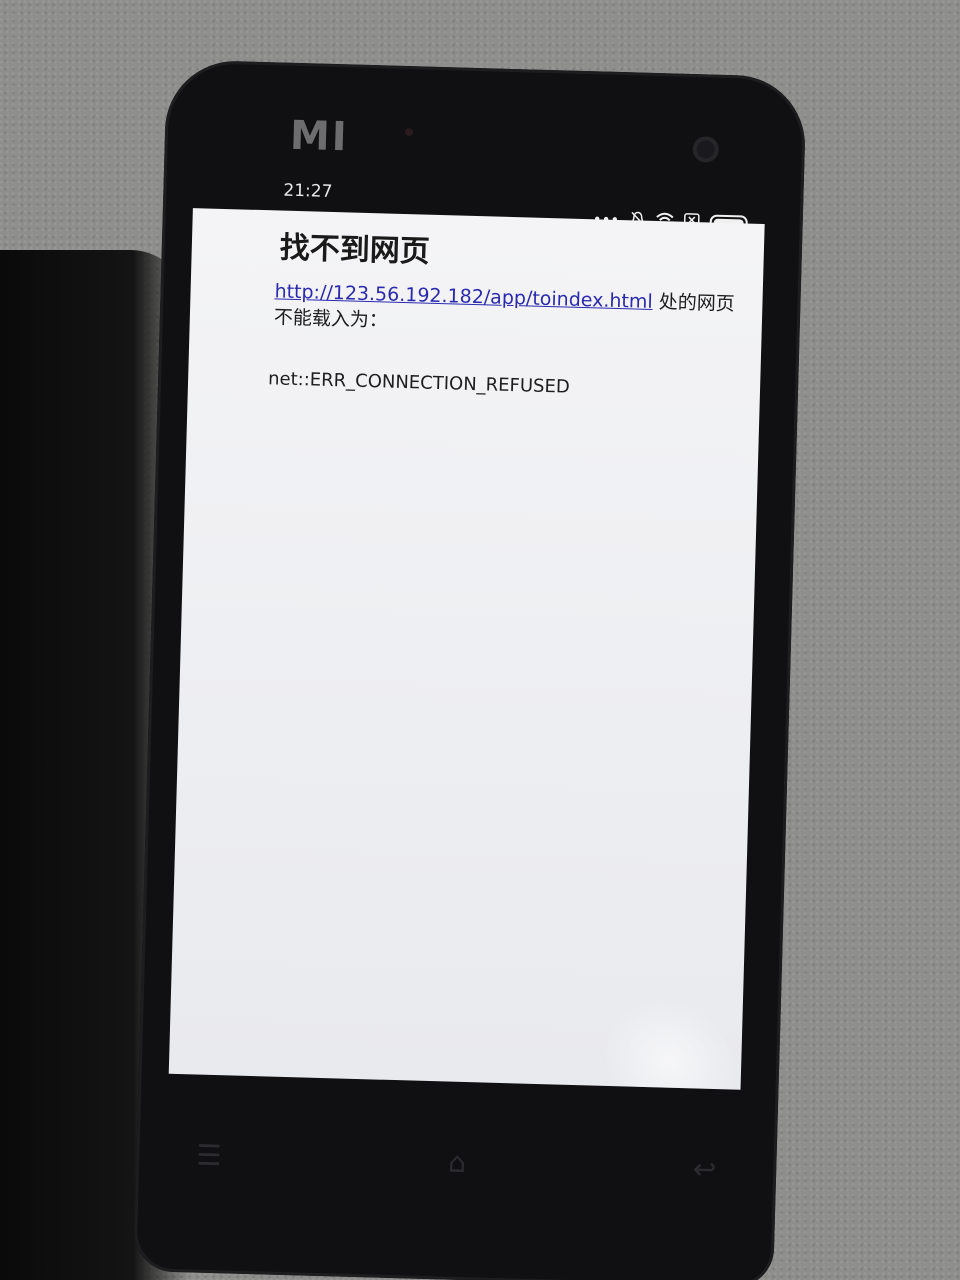 The width and height of the screenshot is (960, 1280). Describe the element at coordinates (319, 136) in the screenshot. I see `brand-logo: MI` at that location.